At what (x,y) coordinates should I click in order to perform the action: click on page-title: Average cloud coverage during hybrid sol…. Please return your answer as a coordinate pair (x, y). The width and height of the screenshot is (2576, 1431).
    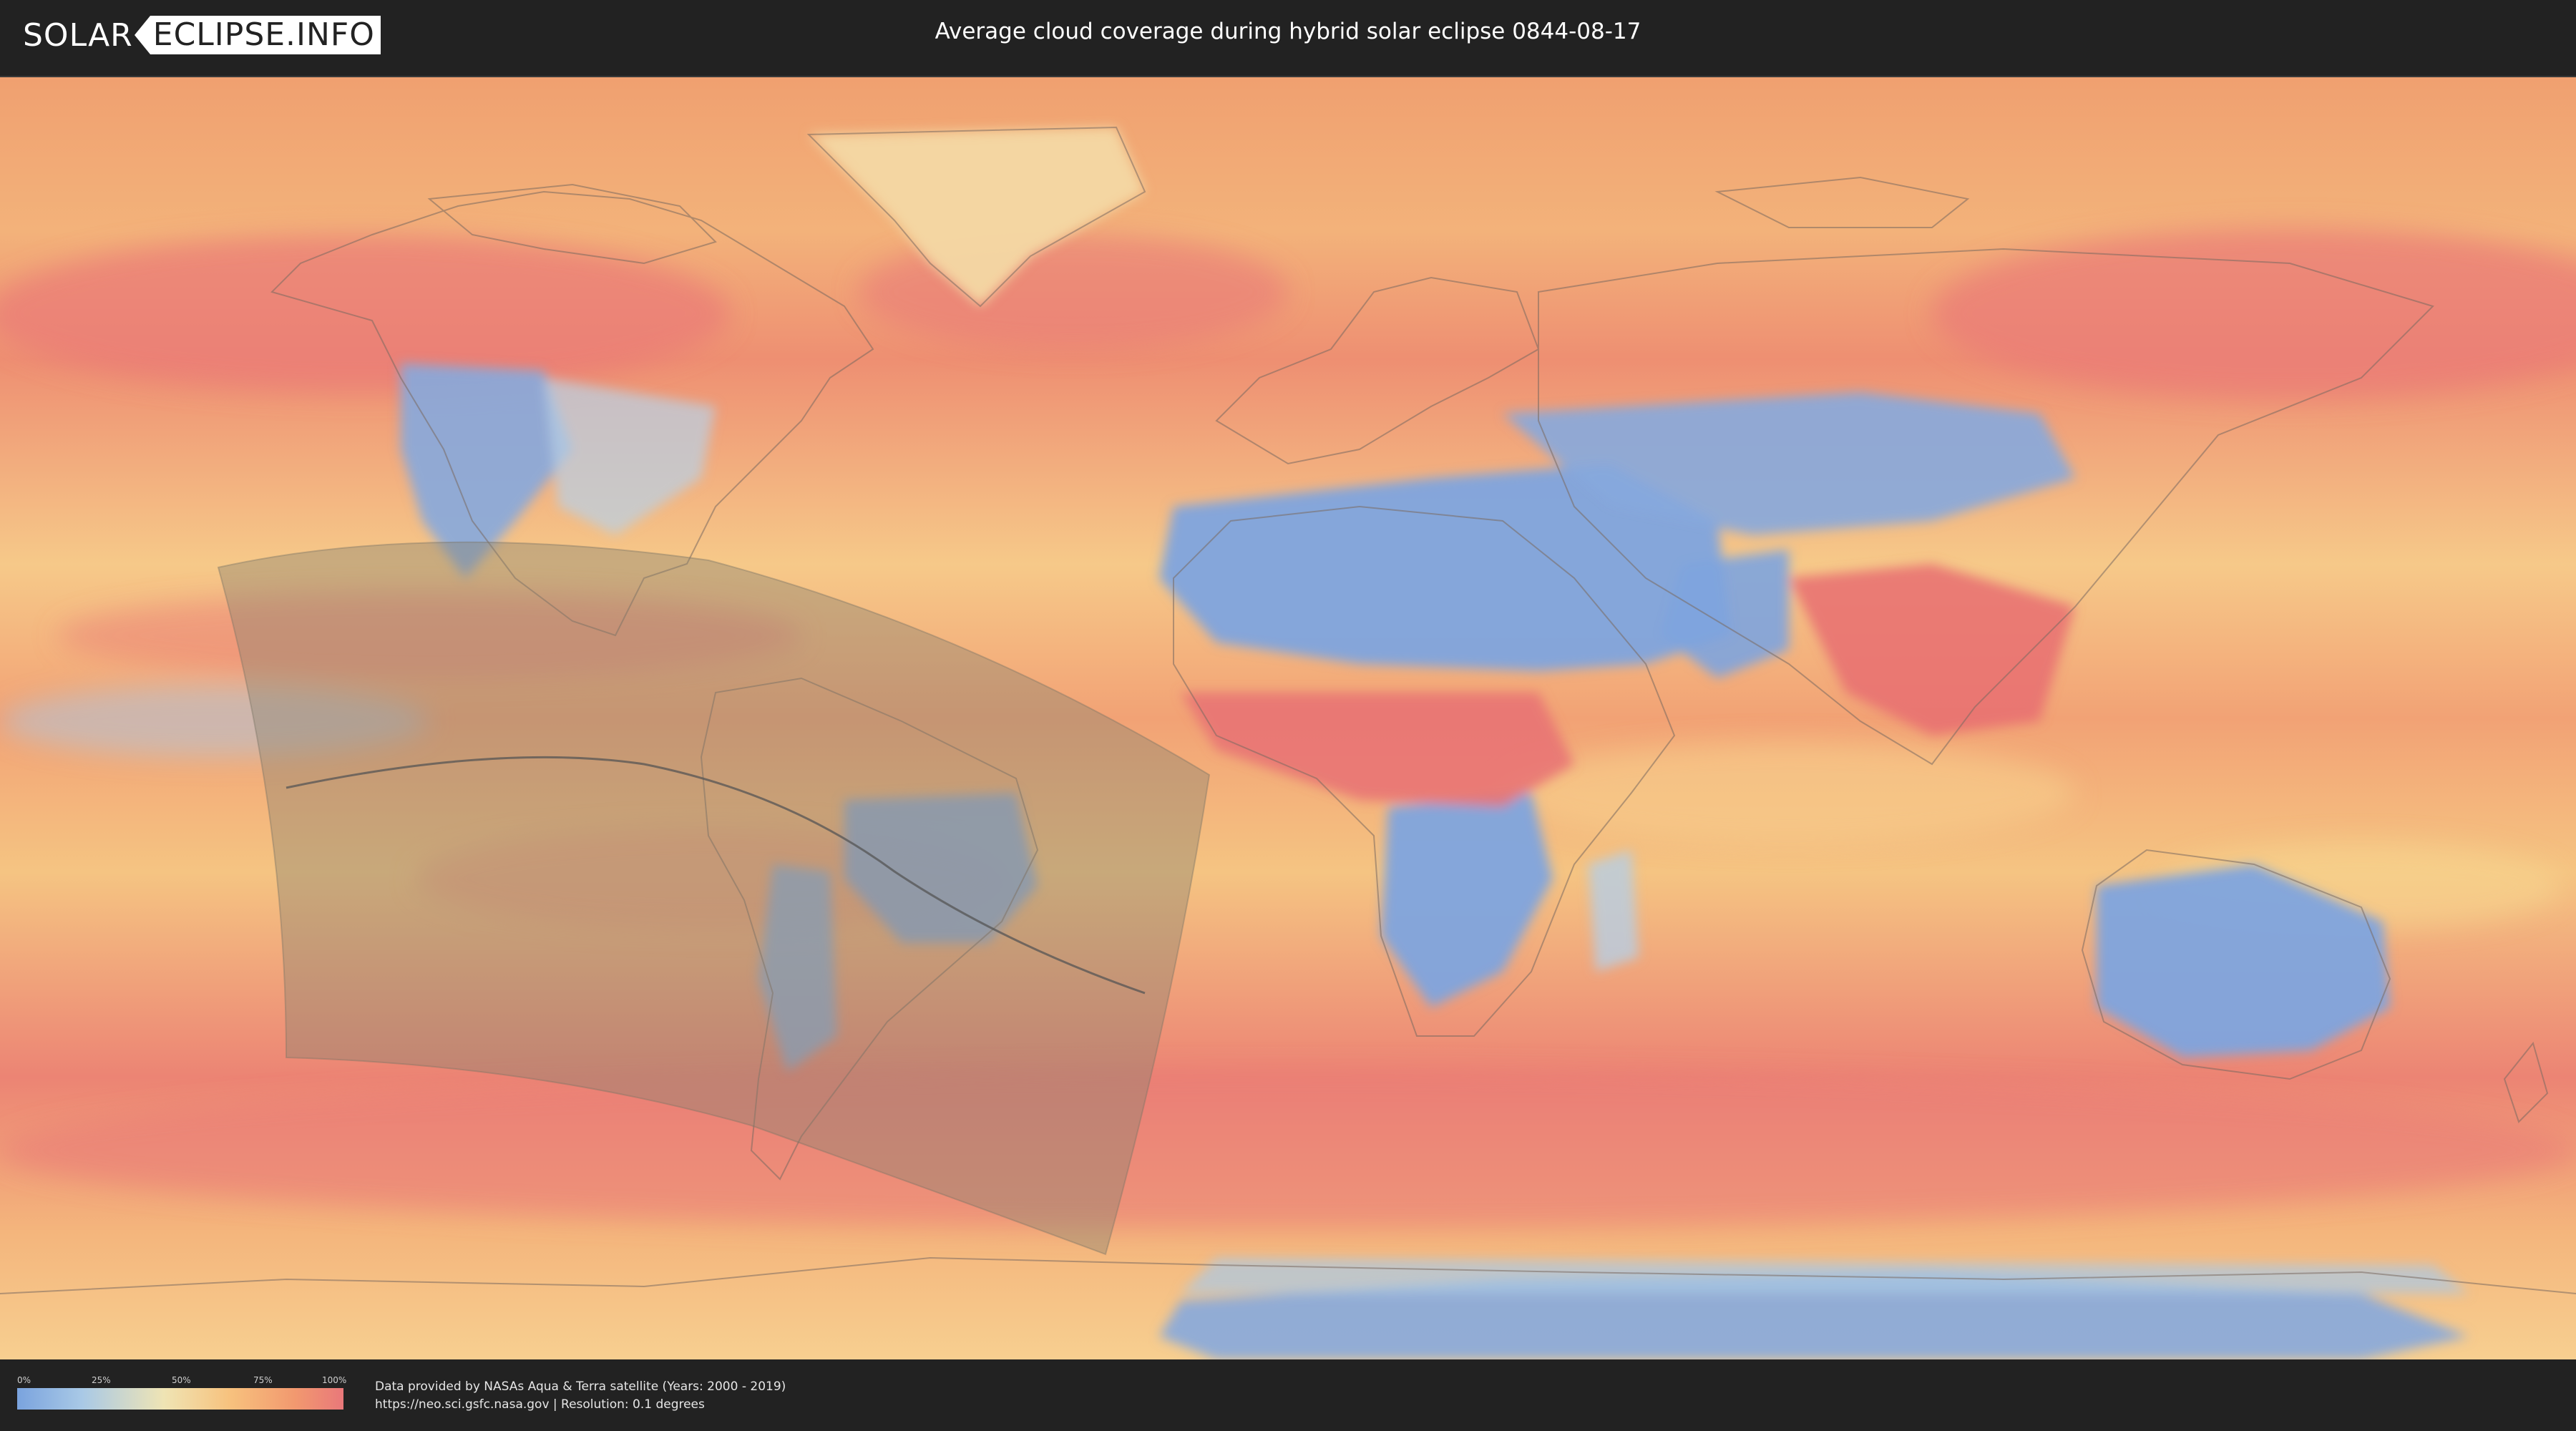
    Looking at the image, I should click on (1288, 31).